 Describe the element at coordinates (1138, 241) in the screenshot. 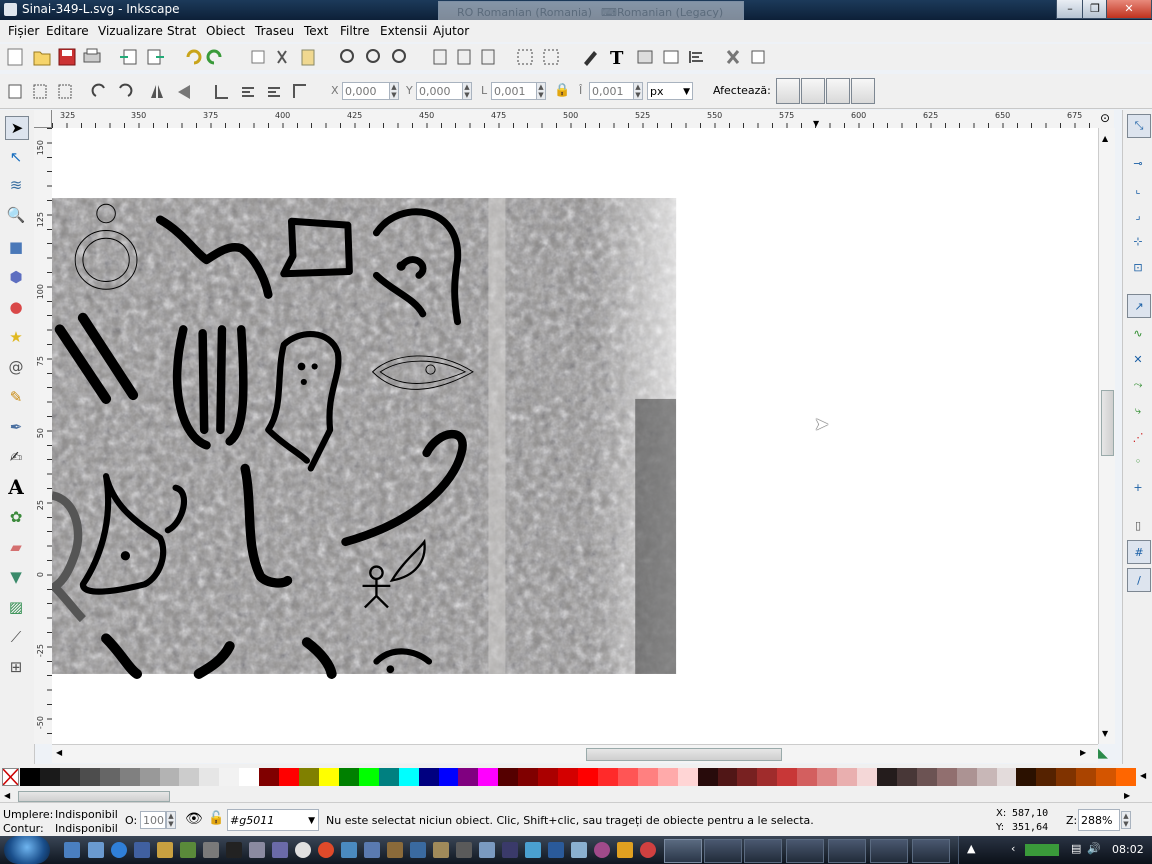

I see `snap-bbox-midpoint-icon: ⊹` at that location.